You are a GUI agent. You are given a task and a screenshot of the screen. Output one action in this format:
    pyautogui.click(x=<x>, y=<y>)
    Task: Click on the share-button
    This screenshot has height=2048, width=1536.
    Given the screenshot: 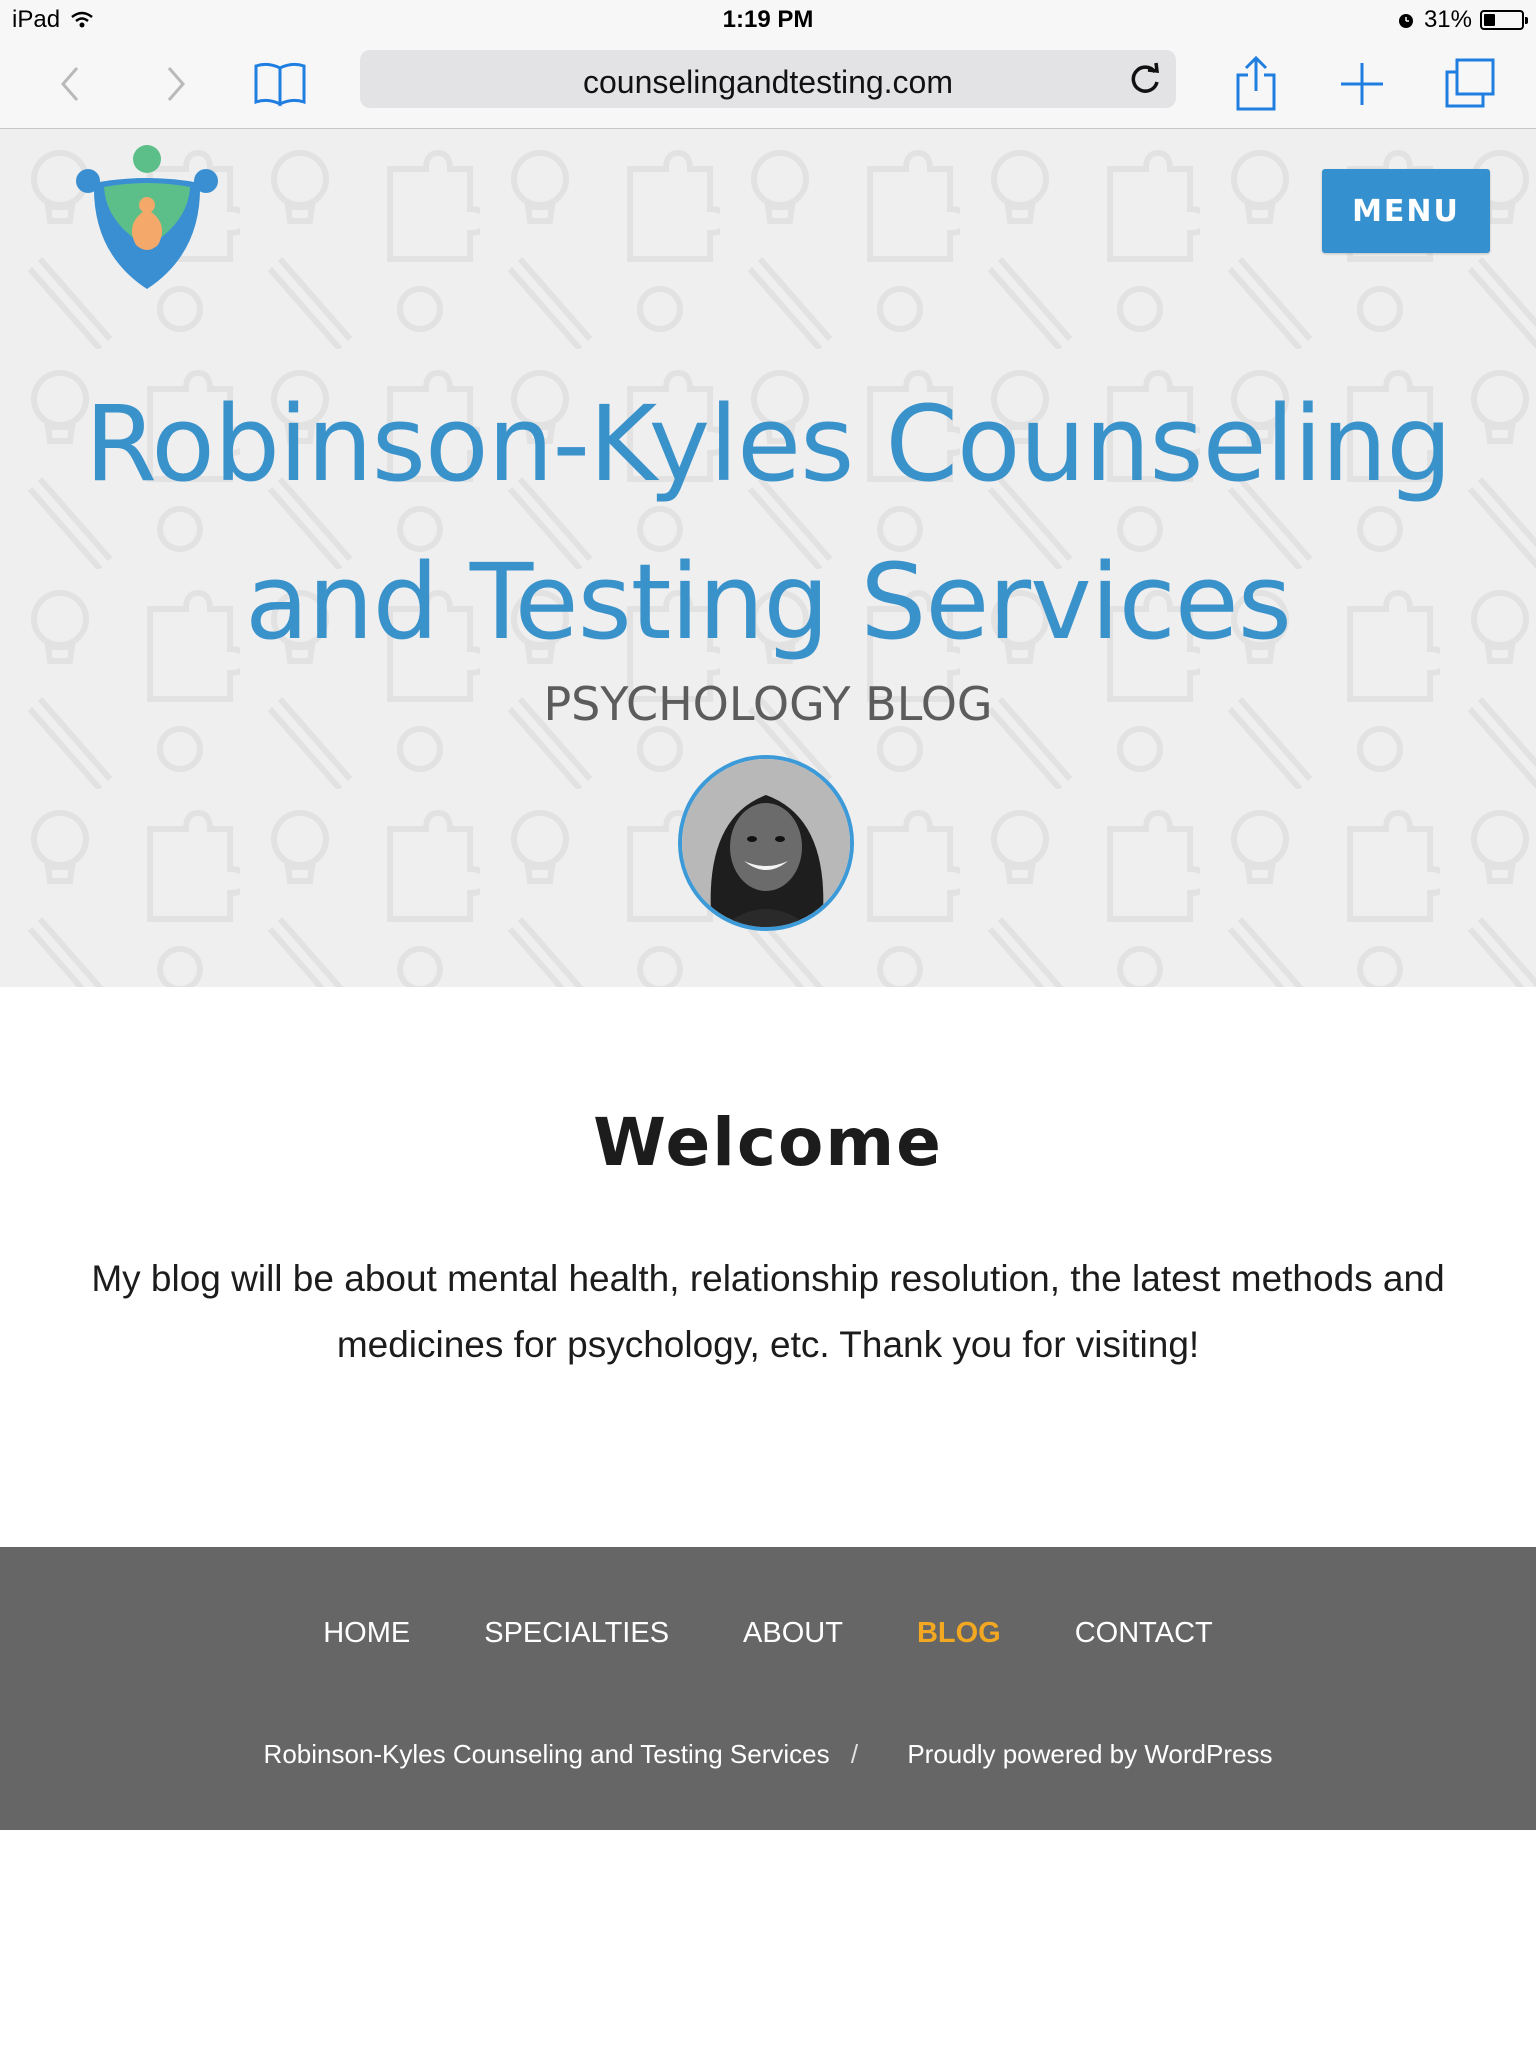 What is the action you would take?
    pyautogui.click(x=1256, y=84)
    